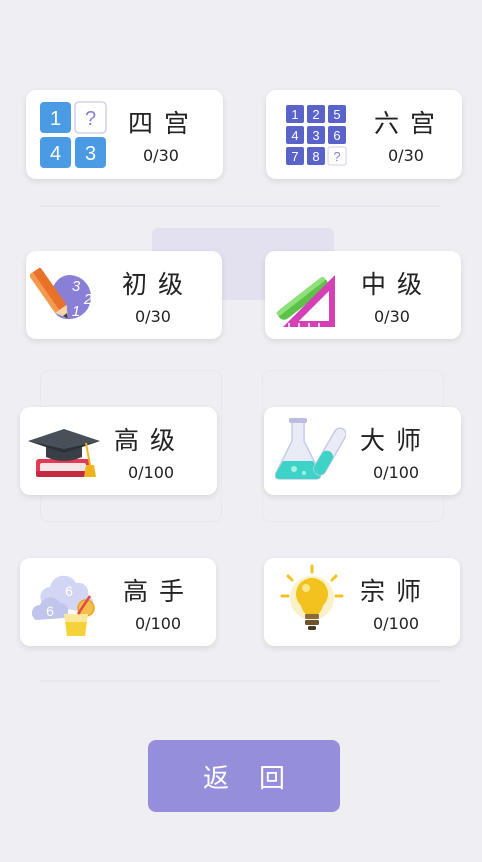 The image size is (482, 862). What do you see at coordinates (69, 591) in the screenshot?
I see `cloud-number-1: 6` at bounding box center [69, 591].